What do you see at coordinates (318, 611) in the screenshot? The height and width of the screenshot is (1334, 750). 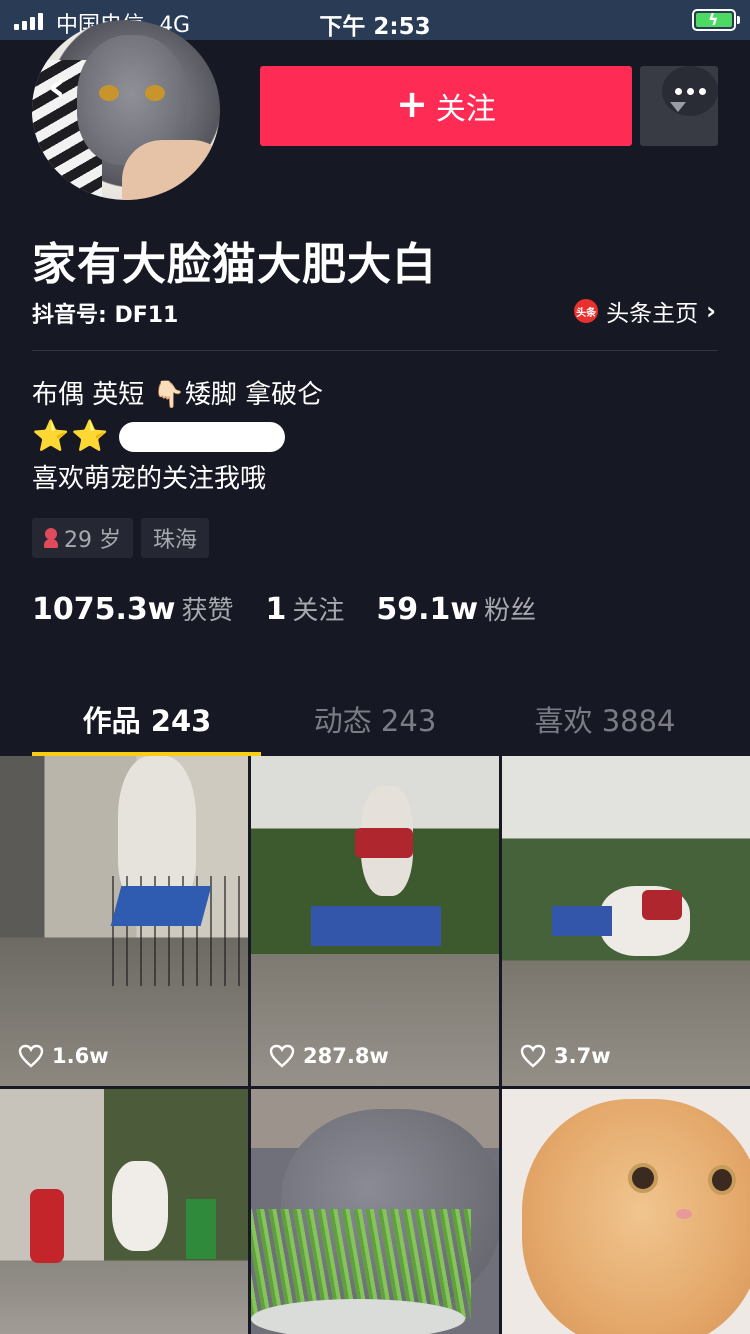 I see `following-label: 关注` at bounding box center [318, 611].